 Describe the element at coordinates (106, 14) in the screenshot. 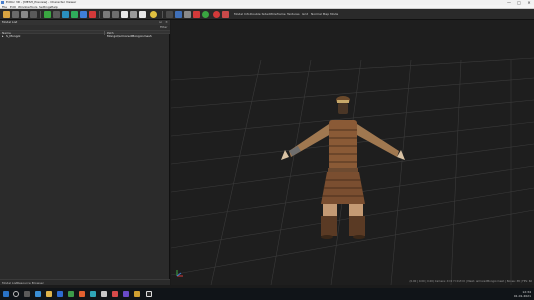

I see `pointer-icon` at that location.